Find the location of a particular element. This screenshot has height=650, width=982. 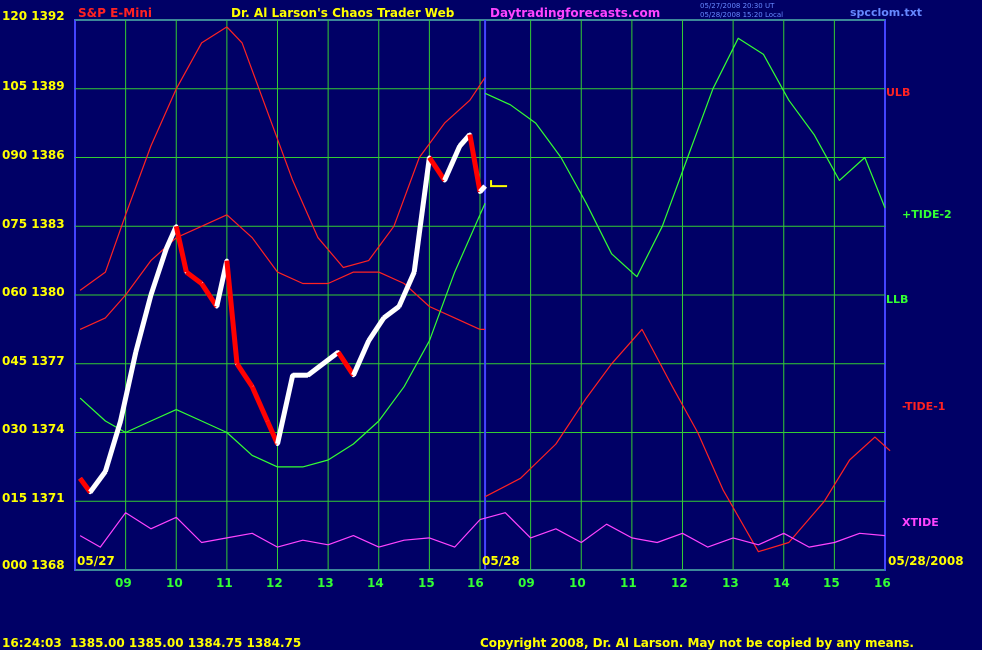

y-tick-label: 045 1377 is located at coordinates (33, 361).